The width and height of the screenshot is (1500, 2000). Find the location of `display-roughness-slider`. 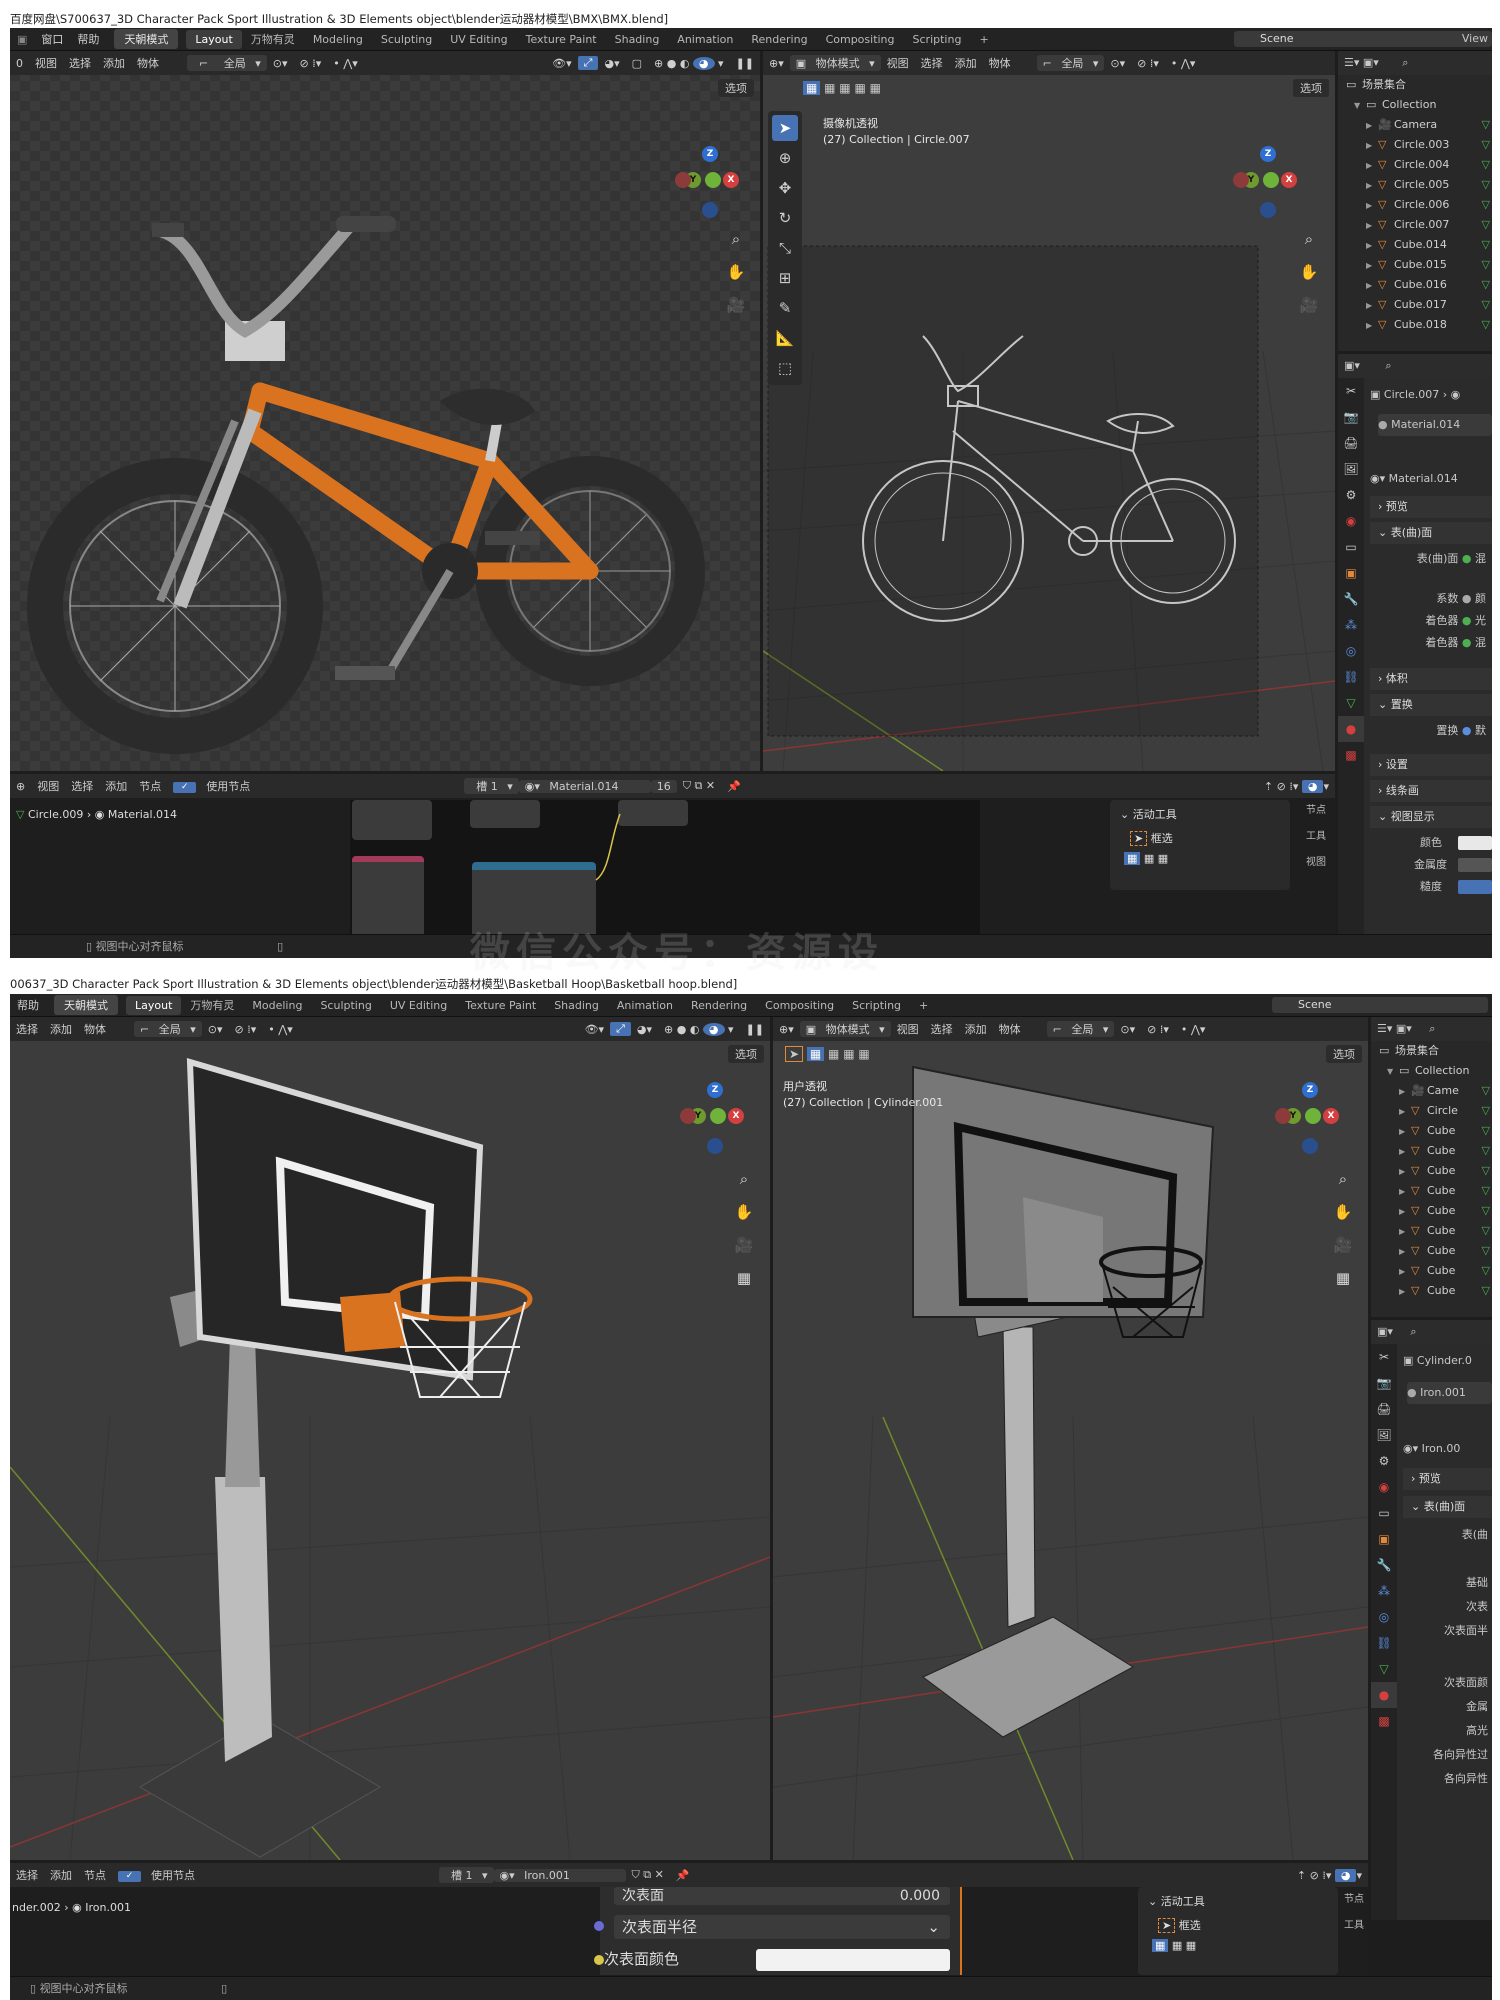

display-roughness-slider is located at coordinates (1475, 887).